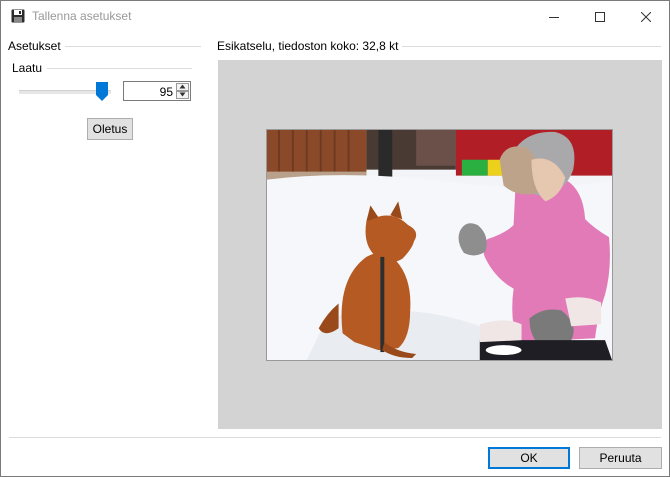 The width and height of the screenshot is (670, 477). What do you see at coordinates (102, 91) in the screenshot?
I see `quality-slider-thumb` at bounding box center [102, 91].